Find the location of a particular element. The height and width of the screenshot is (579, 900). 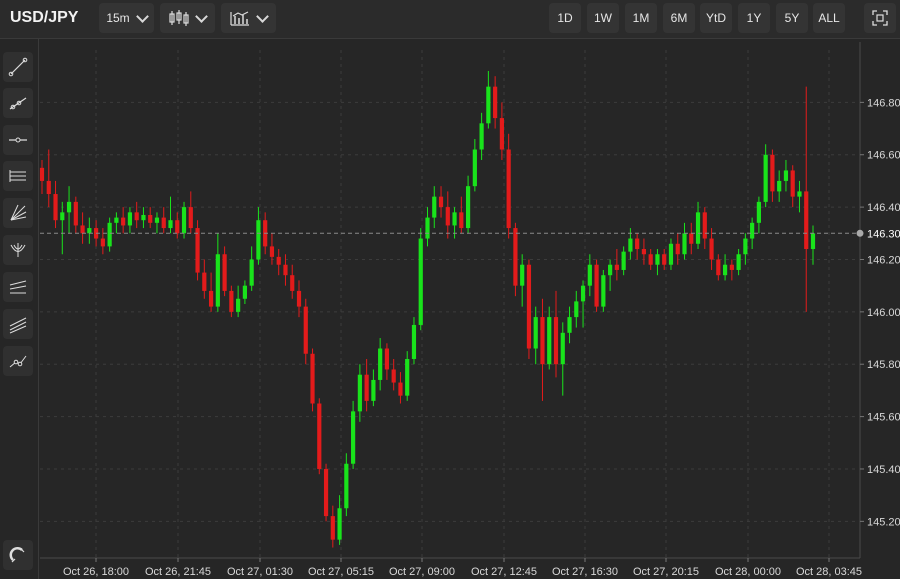

last-price-marker: 146.30 is located at coordinates (470, 234).